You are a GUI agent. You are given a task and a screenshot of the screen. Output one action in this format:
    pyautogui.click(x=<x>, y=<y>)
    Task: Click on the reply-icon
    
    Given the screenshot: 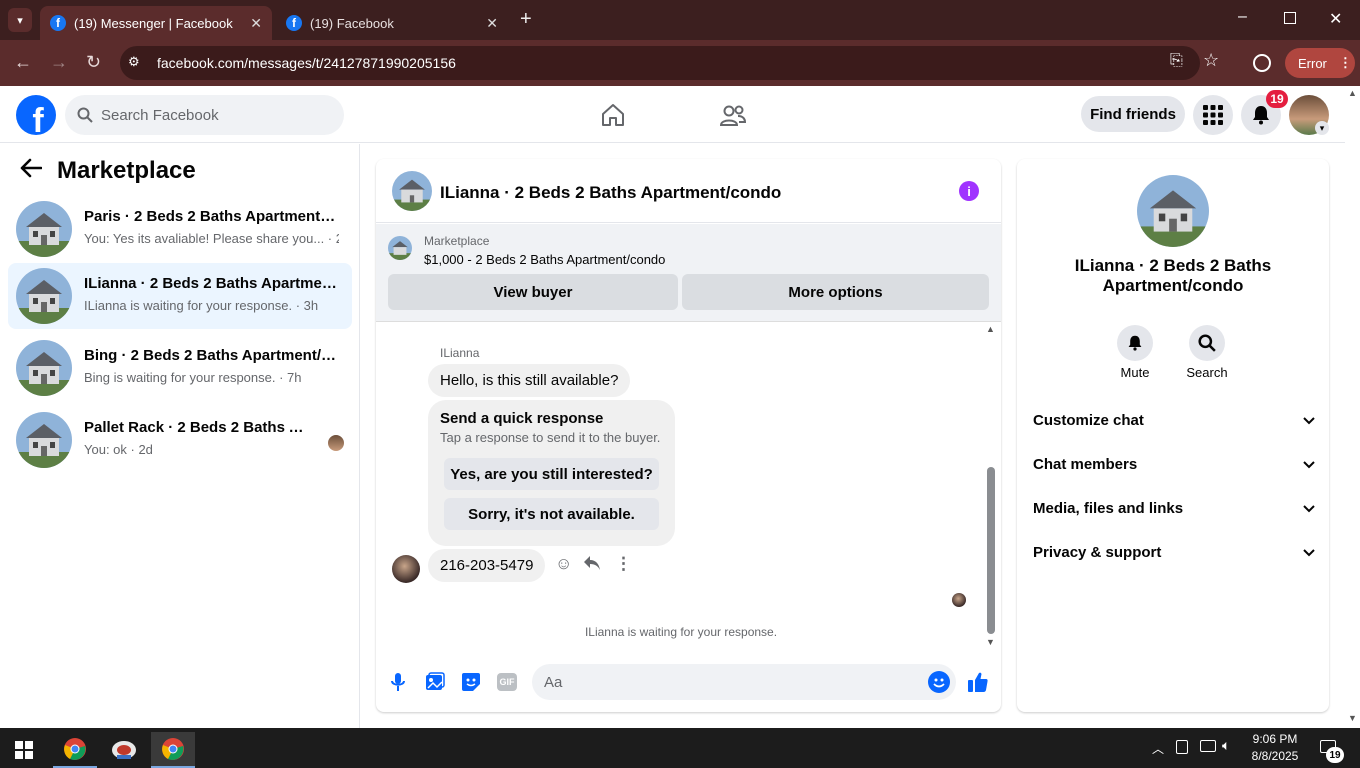 What is the action you would take?
    pyautogui.click(x=592, y=565)
    